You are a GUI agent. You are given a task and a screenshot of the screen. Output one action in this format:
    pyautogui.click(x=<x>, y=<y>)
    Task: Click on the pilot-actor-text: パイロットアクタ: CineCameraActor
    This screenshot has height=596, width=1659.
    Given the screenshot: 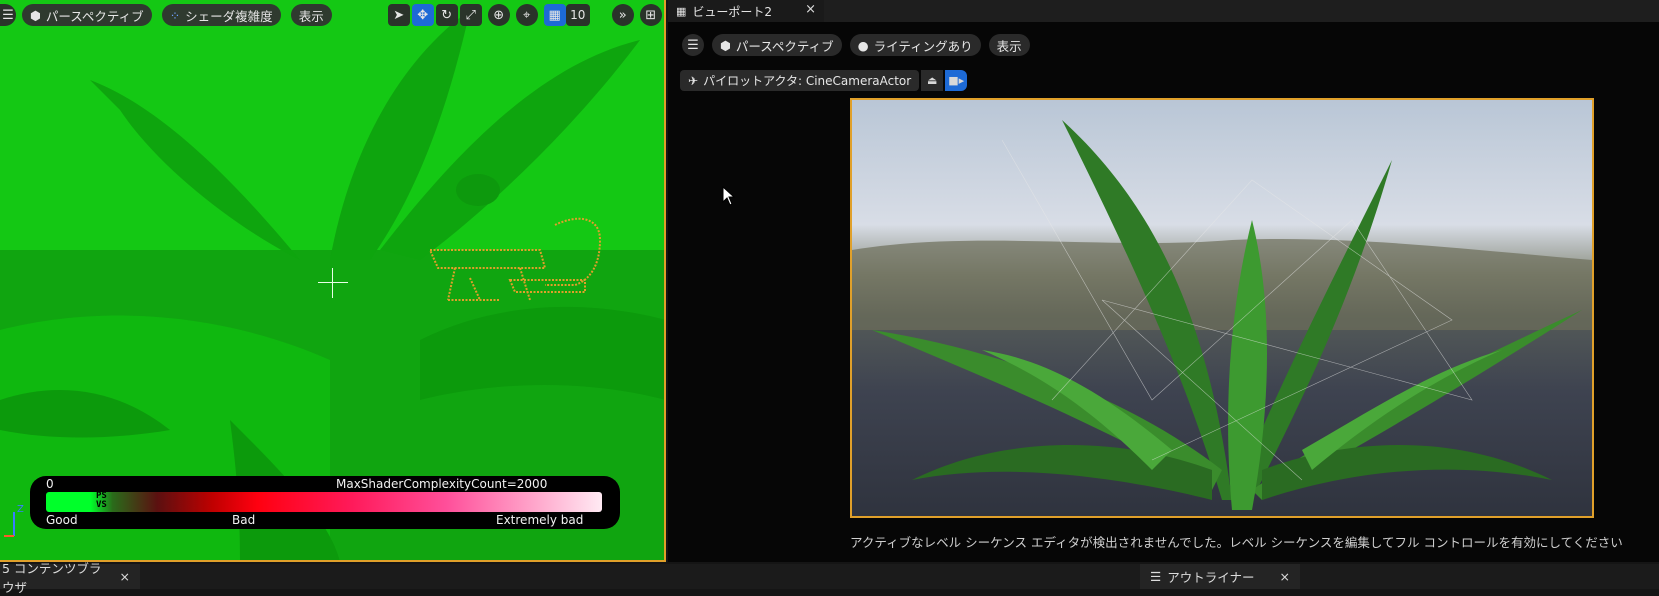 What is the action you would take?
    pyautogui.click(x=807, y=81)
    